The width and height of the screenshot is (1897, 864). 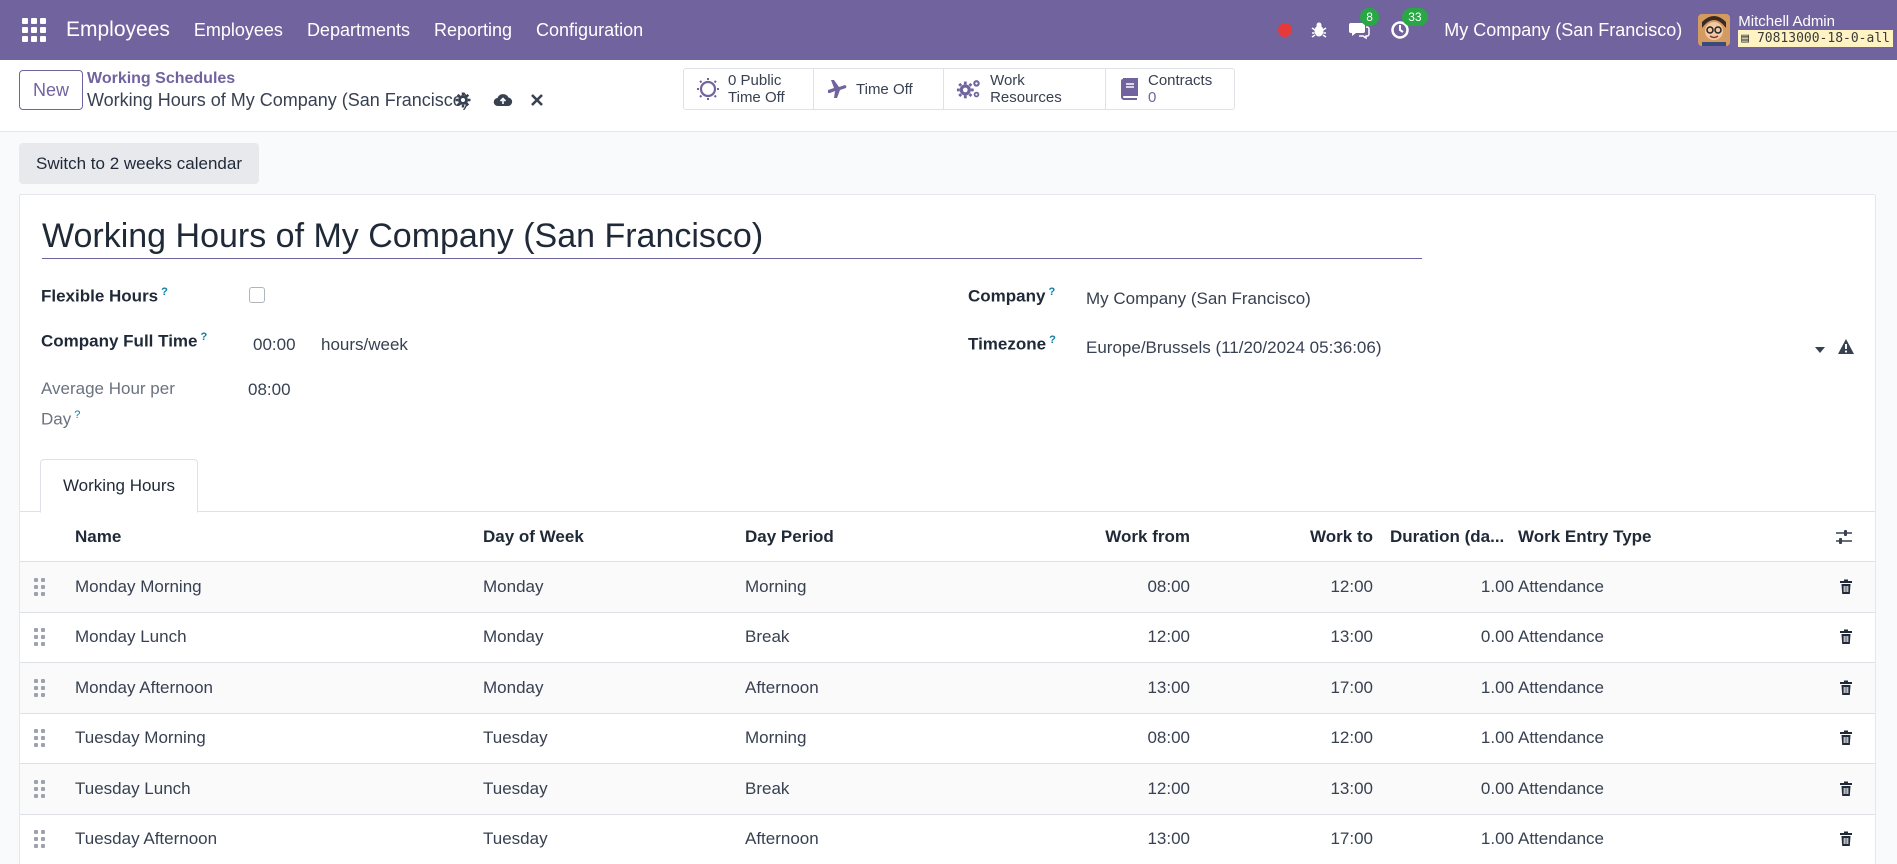 What do you see at coordinates (1409, 24) in the screenshot?
I see `activities-icon: 33` at bounding box center [1409, 24].